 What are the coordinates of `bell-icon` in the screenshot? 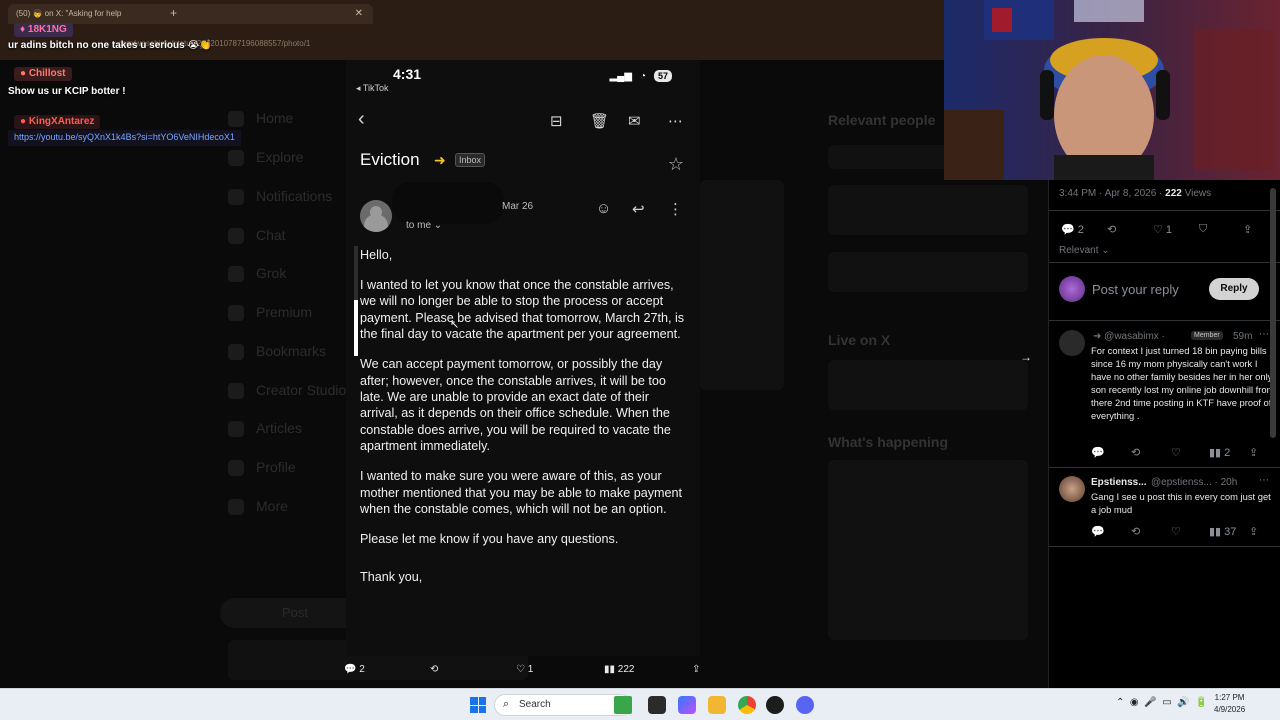 It's located at (236, 197).